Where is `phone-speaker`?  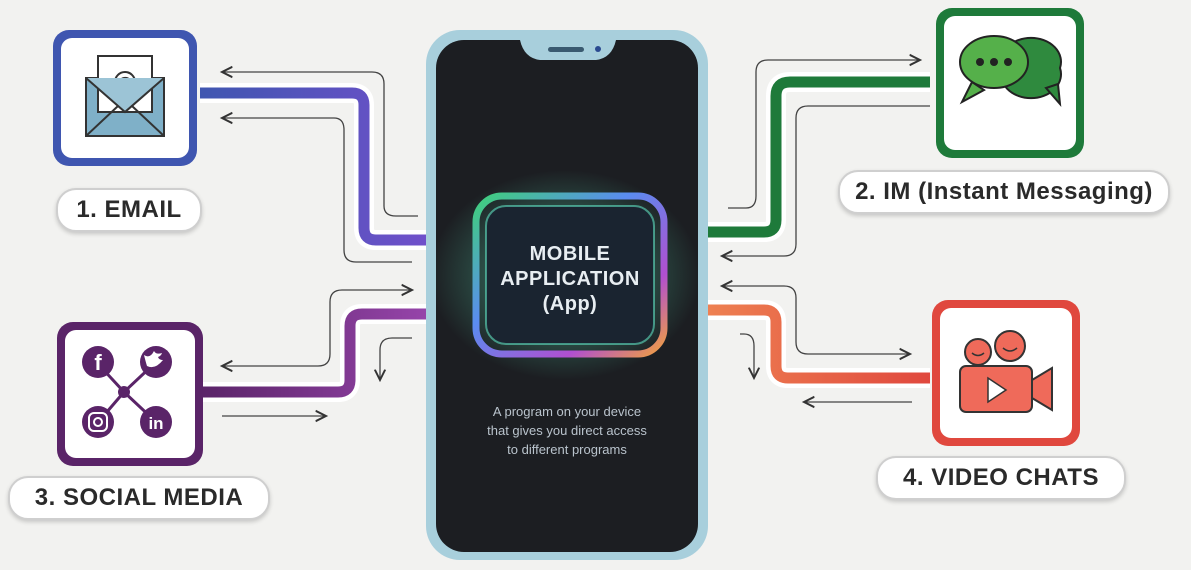 phone-speaker is located at coordinates (566, 49).